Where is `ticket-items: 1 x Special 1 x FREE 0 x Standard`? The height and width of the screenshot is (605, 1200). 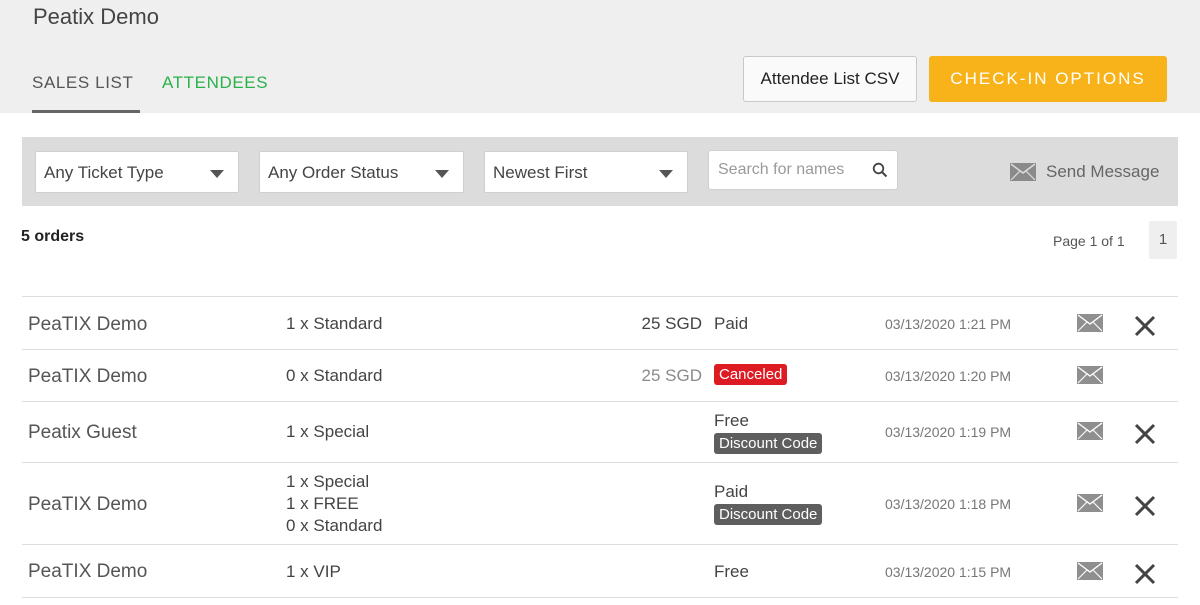 ticket-items: 1 x Special 1 x FREE 0 x Standard is located at coordinates (334, 504).